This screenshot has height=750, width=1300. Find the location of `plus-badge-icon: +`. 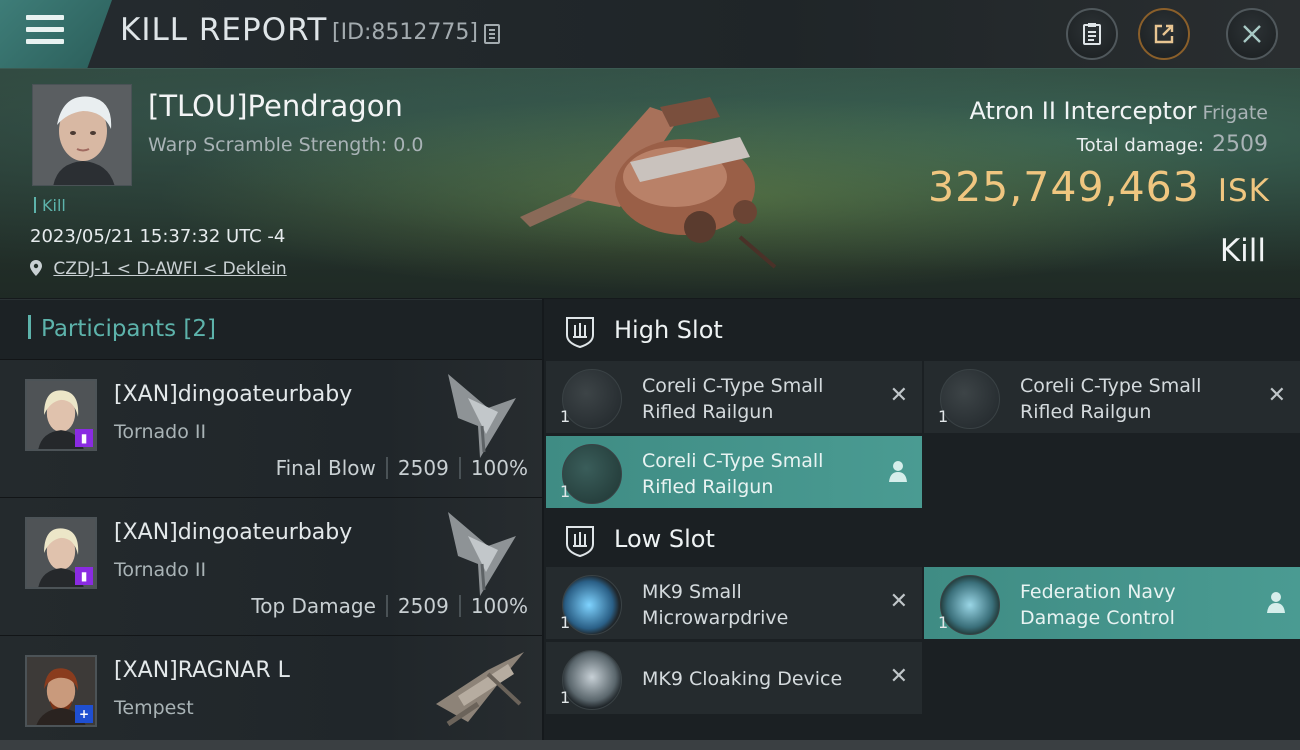

plus-badge-icon: + is located at coordinates (84, 714).